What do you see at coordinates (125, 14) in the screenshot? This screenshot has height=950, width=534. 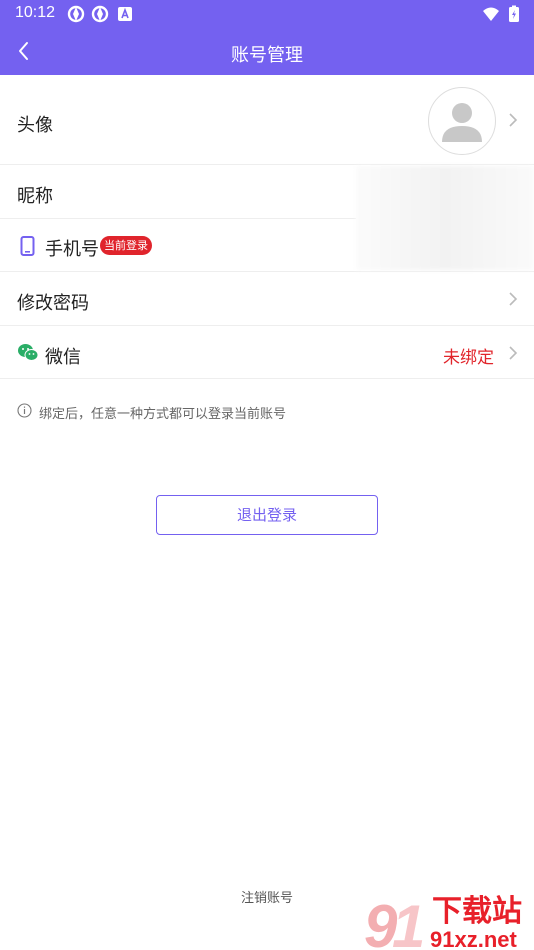 I see `notification-a-icon` at bounding box center [125, 14].